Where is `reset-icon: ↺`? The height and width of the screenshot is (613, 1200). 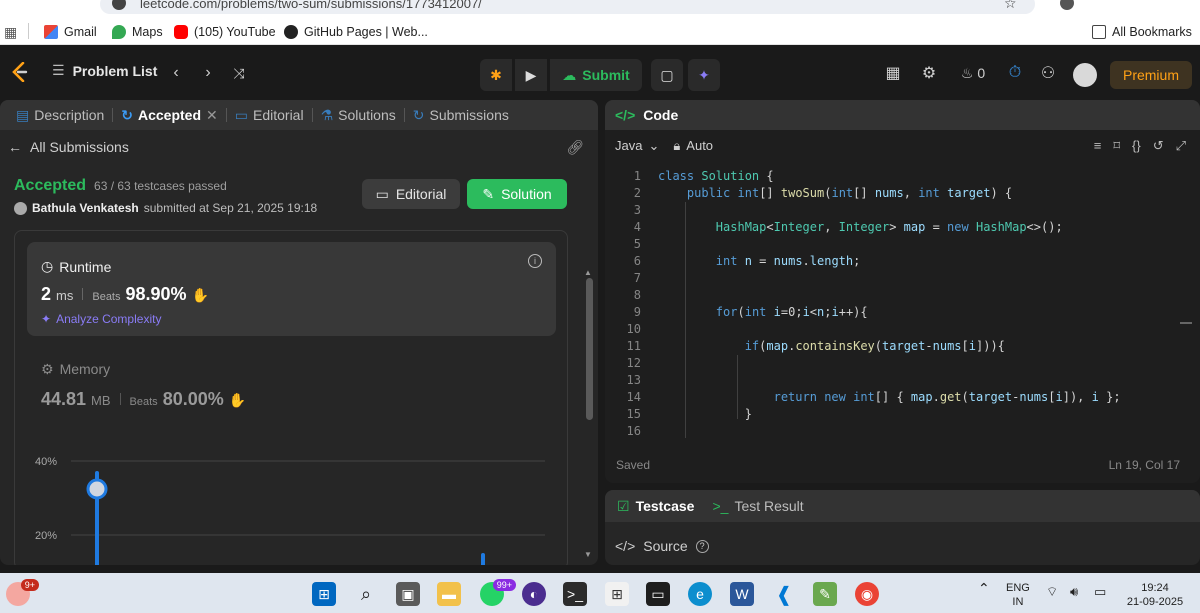
reset-icon: ↺ is located at coordinates (1158, 146).